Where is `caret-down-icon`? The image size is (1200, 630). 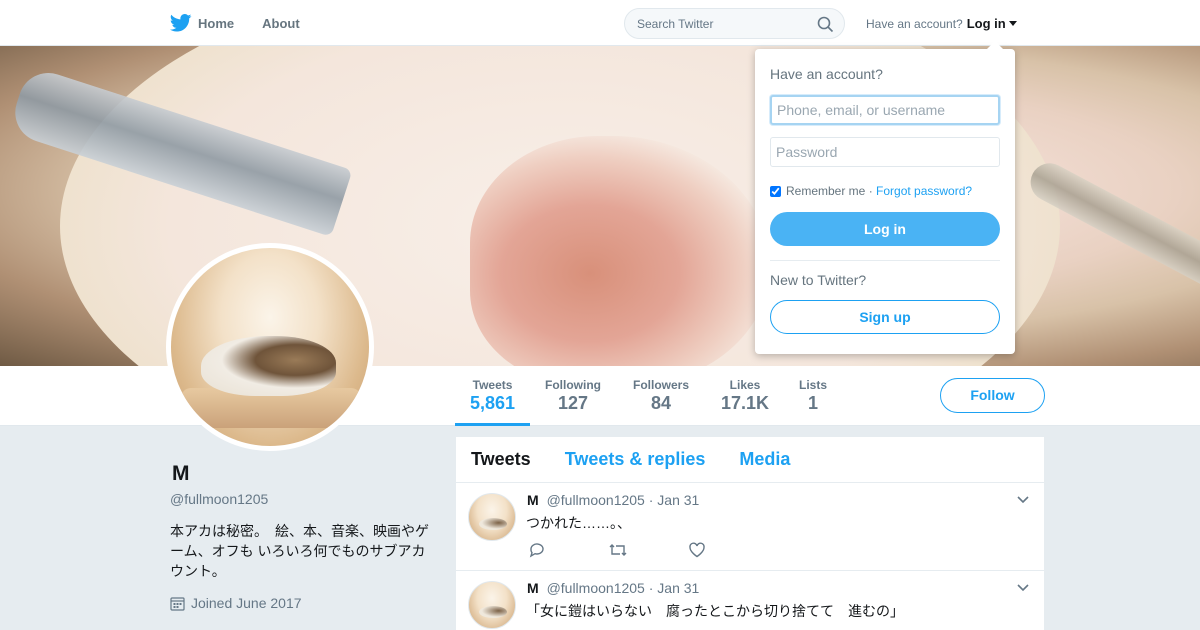 caret-down-icon is located at coordinates (1012, 23).